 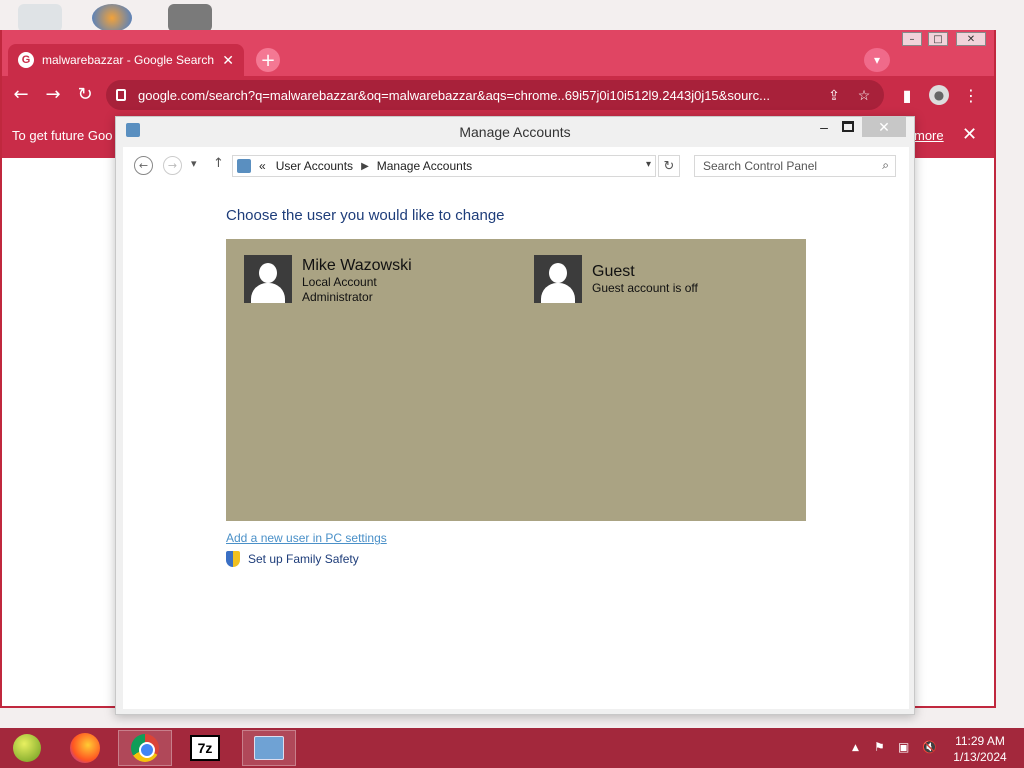 I want to click on google-icon: G, so click(x=26, y=60).